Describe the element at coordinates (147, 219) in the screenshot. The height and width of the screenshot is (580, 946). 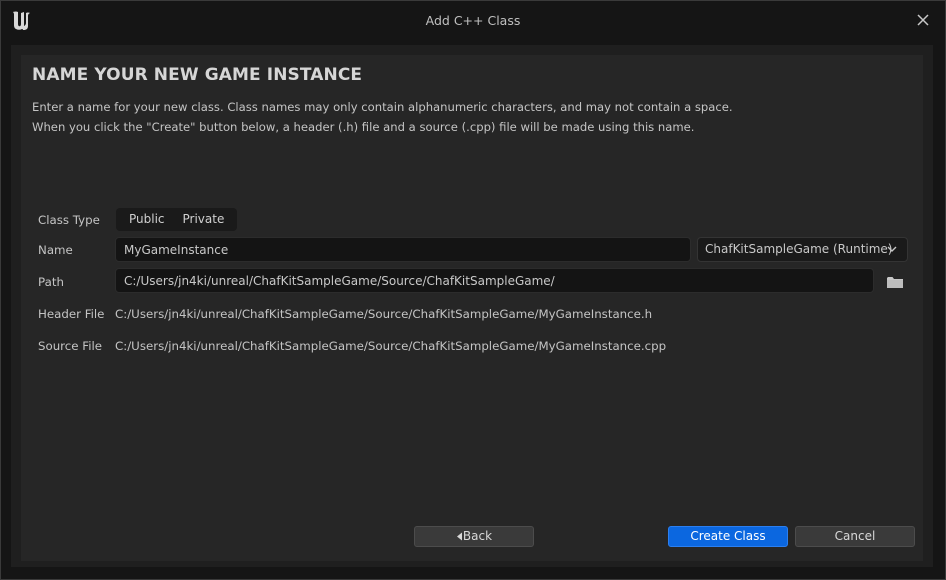
I see `class-type-public-option: Public` at that location.